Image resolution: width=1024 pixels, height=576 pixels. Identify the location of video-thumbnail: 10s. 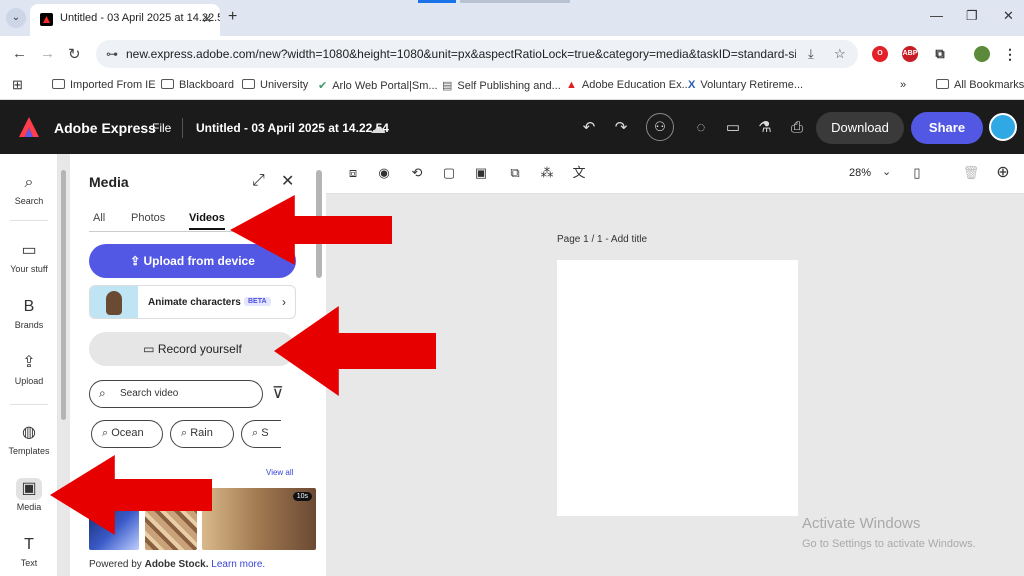
(259, 519).